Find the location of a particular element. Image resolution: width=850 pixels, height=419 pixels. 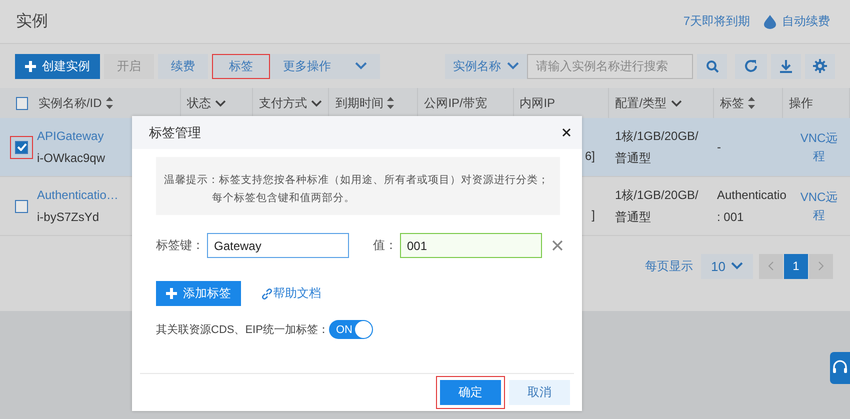

column-header: 到期时间 is located at coordinates (359, 103).